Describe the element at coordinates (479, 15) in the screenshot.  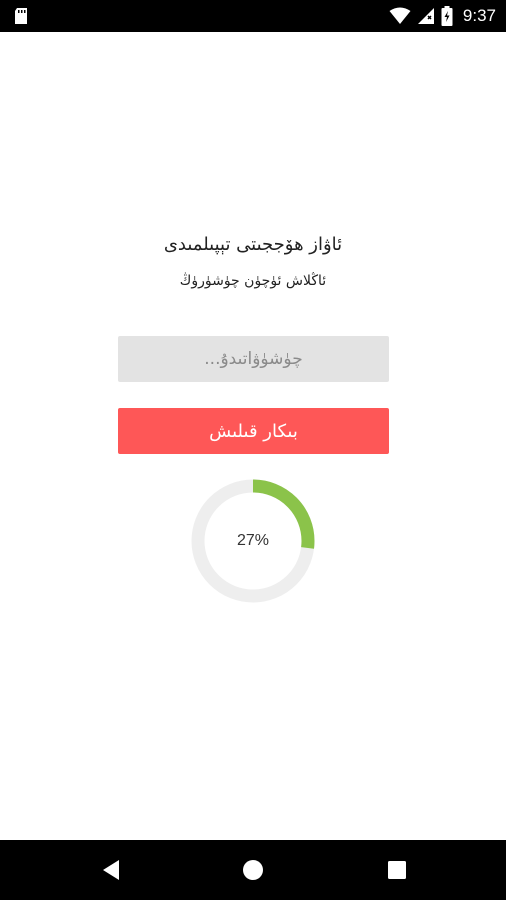
I see `status-time: 9:37` at that location.